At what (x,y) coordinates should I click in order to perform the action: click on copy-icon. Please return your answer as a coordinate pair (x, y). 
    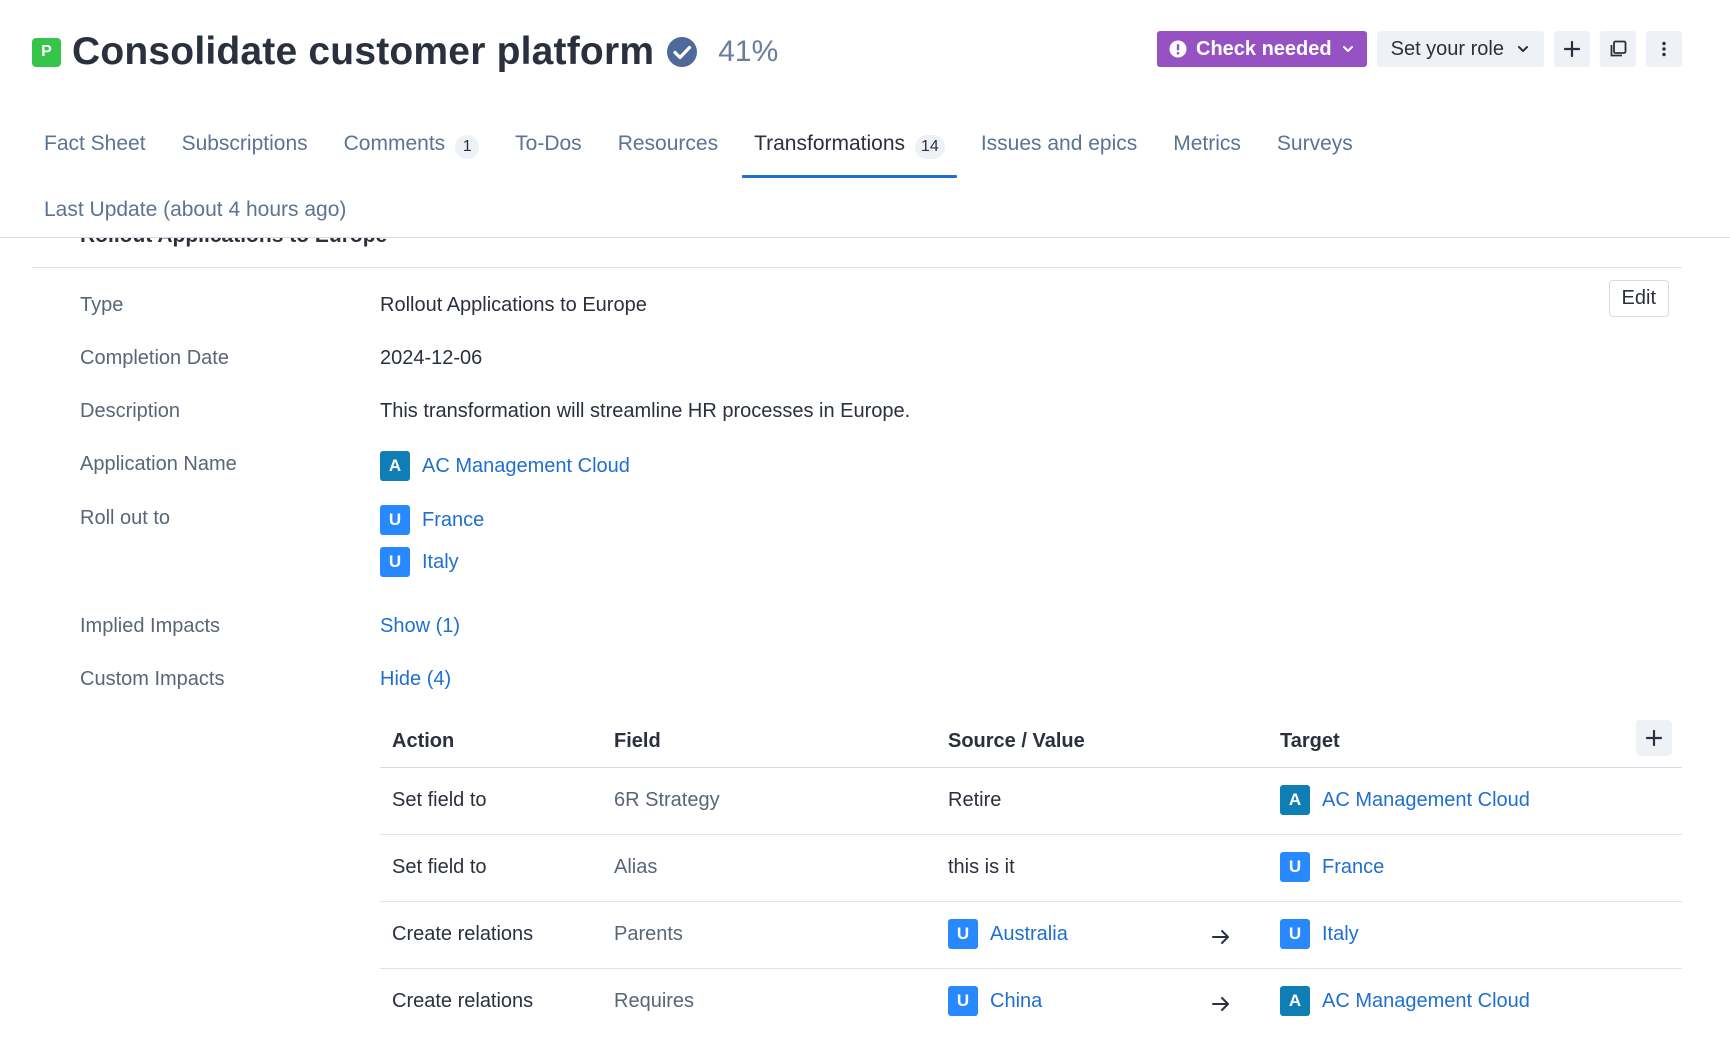
    Looking at the image, I should click on (1618, 48).